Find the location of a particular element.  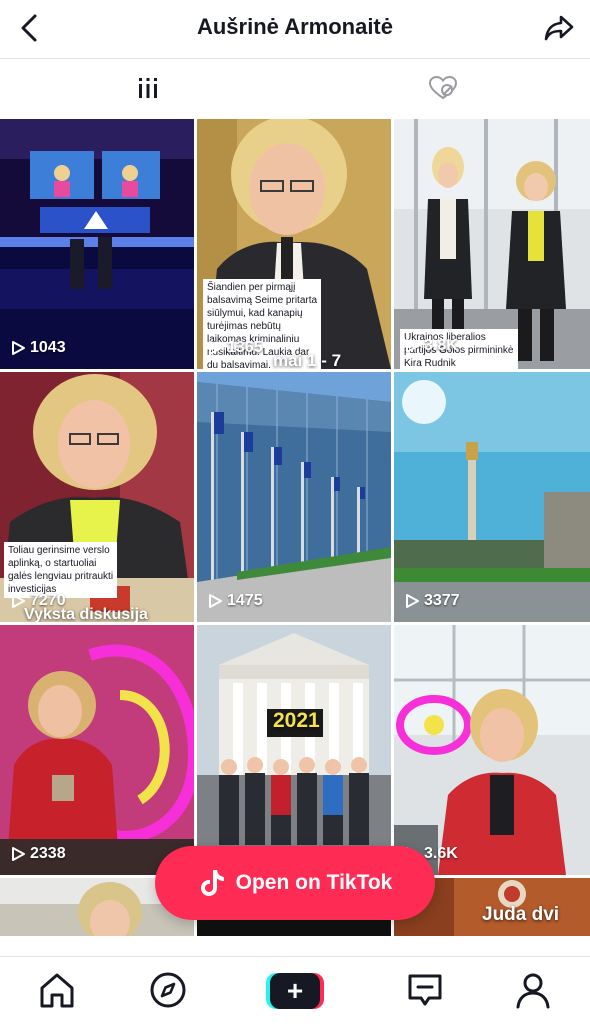

caption-line: siūlymui, kad kanapių is located at coordinates (255, 313).